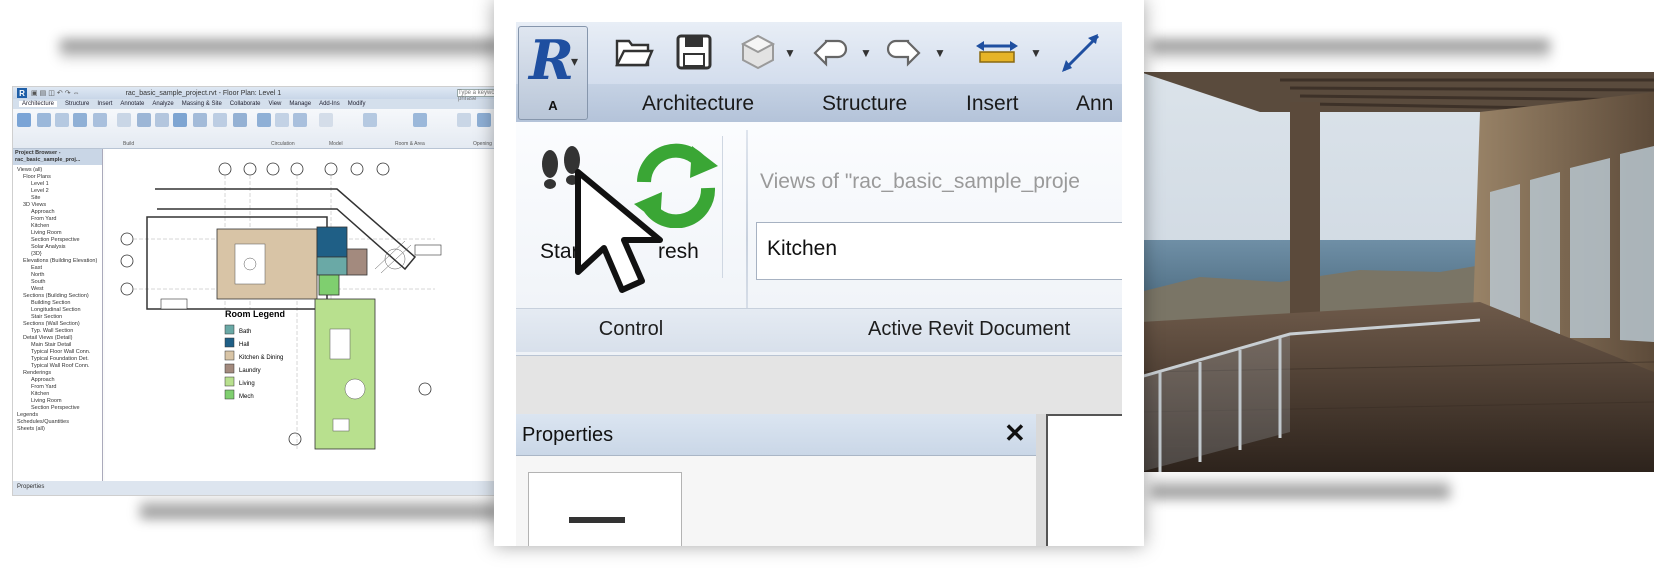 This screenshot has height=570, width=1654. What do you see at coordinates (484, 120) in the screenshot?
I see `shaft-icon` at bounding box center [484, 120].